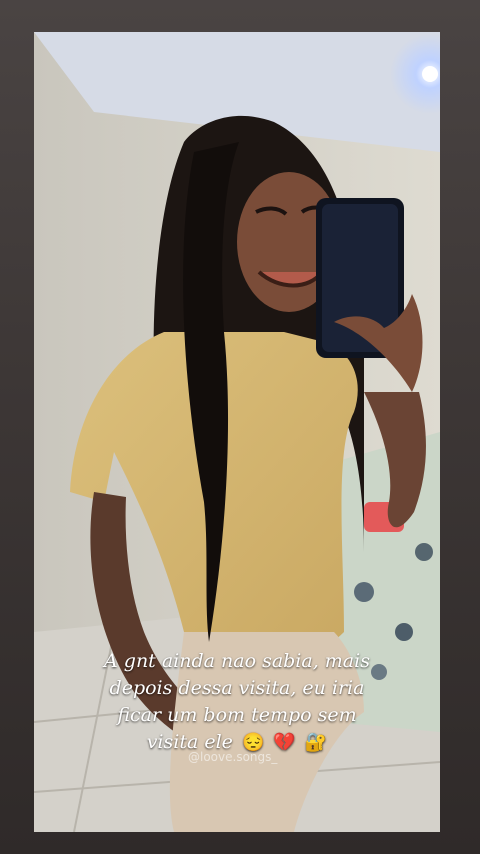 The image size is (480, 854). Describe the element at coordinates (237, 688) in the screenshot. I see `caption-line-2: depois dessa visita, eu iria` at that location.